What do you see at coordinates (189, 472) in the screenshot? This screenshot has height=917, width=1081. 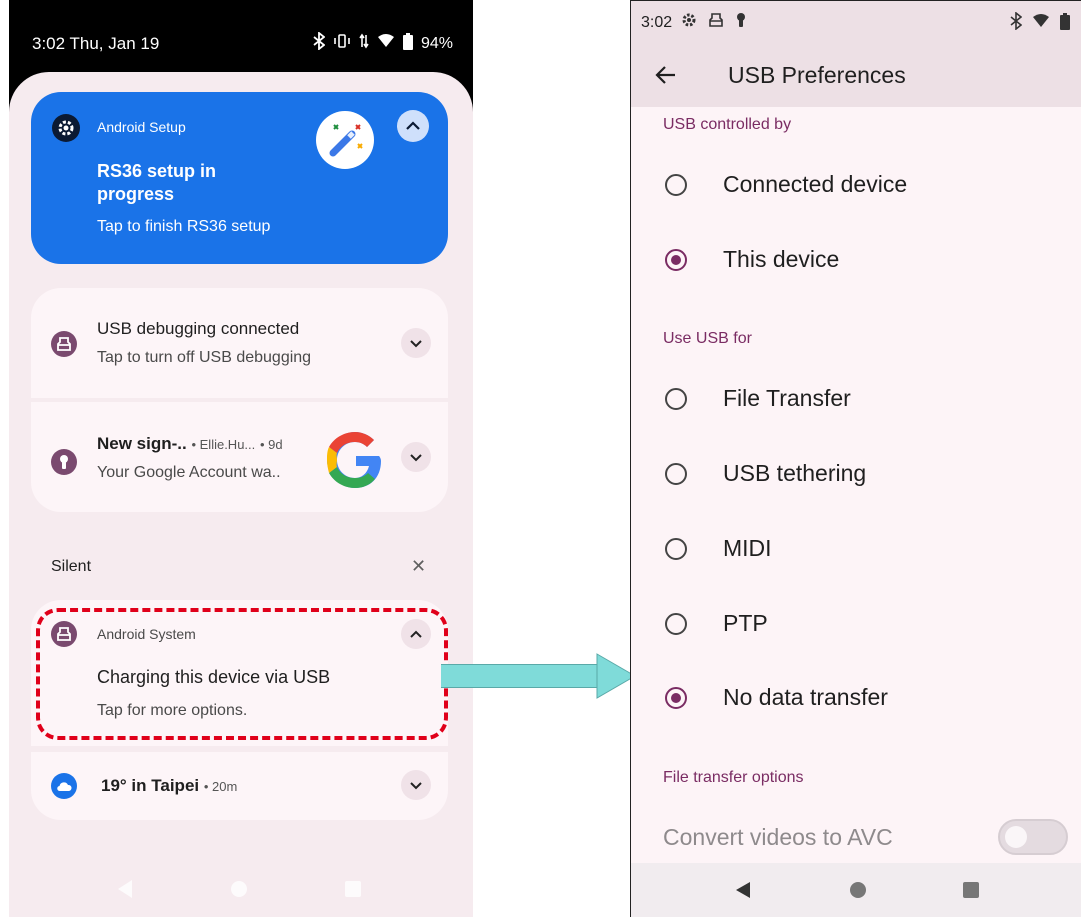 I see `notification-subtitle: Your Google Account wa..` at bounding box center [189, 472].